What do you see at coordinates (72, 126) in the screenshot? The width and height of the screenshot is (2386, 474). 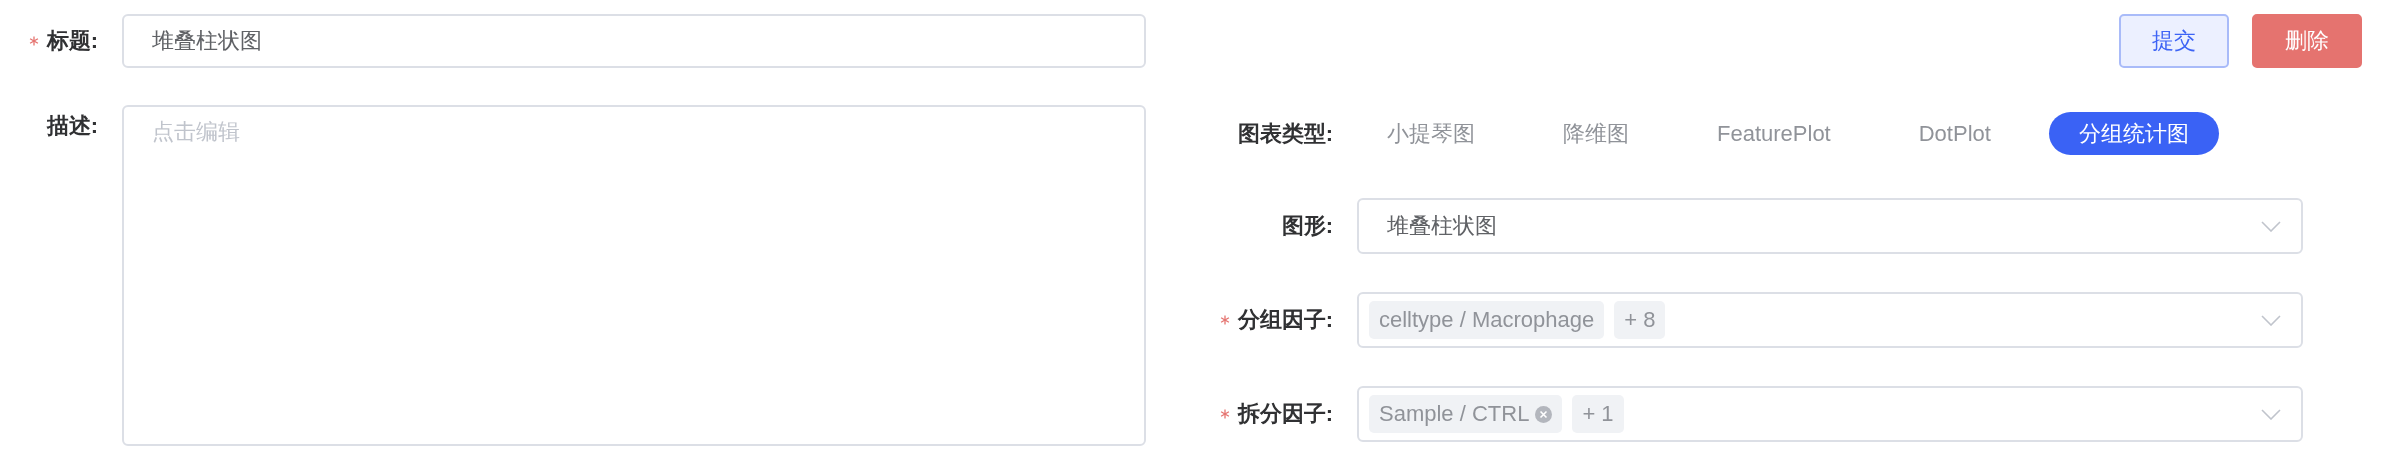 I see `field-label: 描述:` at bounding box center [72, 126].